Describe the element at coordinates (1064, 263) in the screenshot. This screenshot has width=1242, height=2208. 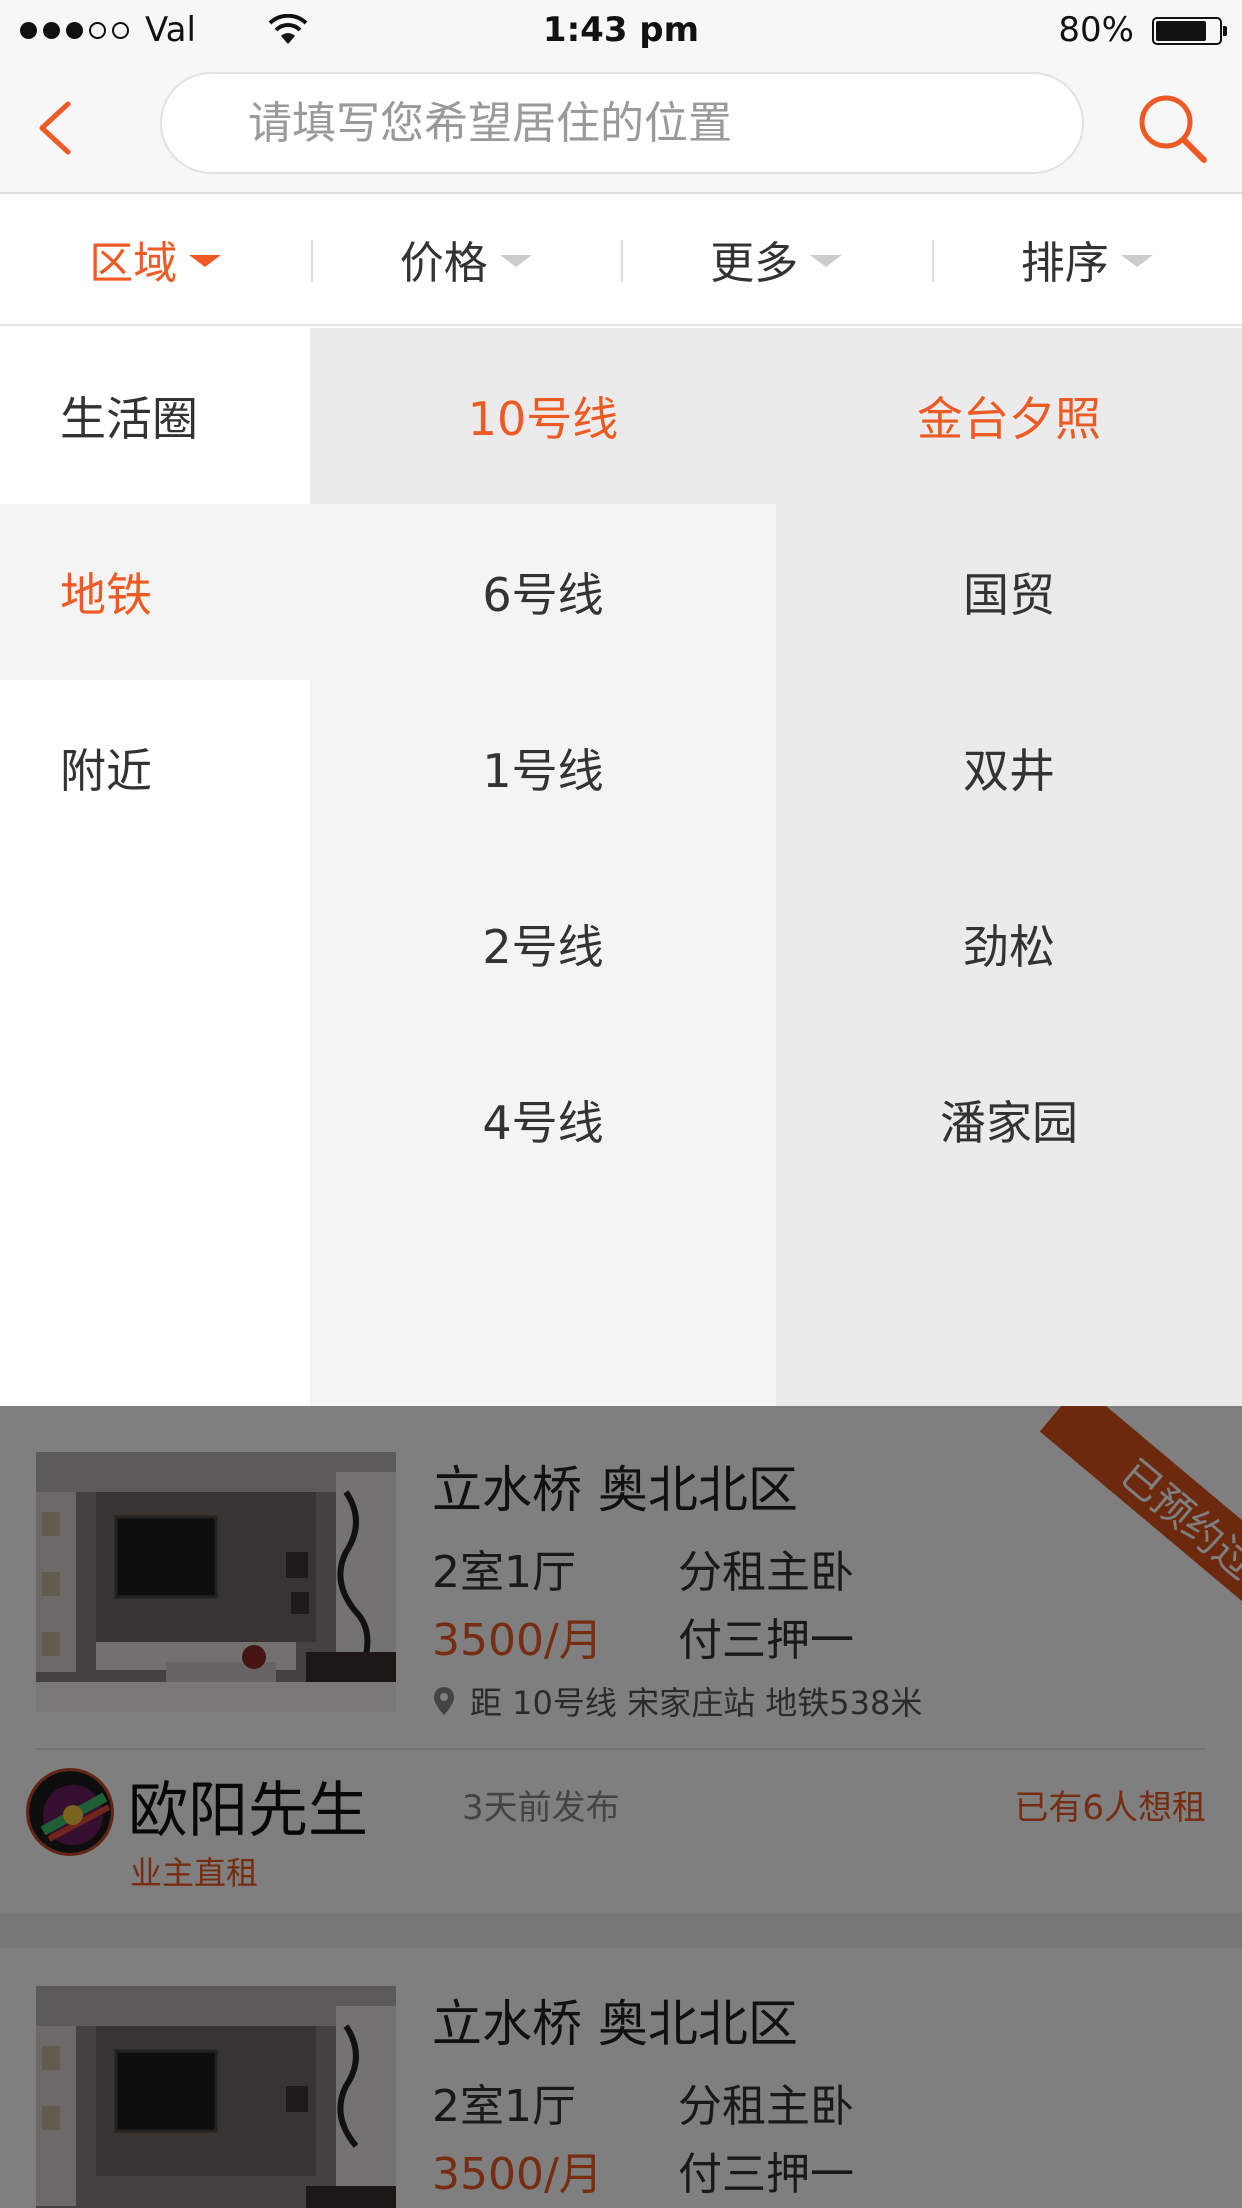
I see `filter-tab-label: 排序` at that location.